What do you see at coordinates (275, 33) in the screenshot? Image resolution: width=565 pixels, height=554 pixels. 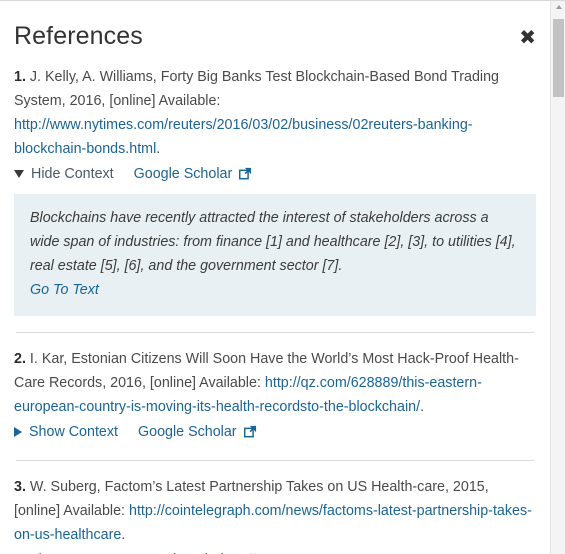 I see `panel-header: References ✖` at bounding box center [275, 33].